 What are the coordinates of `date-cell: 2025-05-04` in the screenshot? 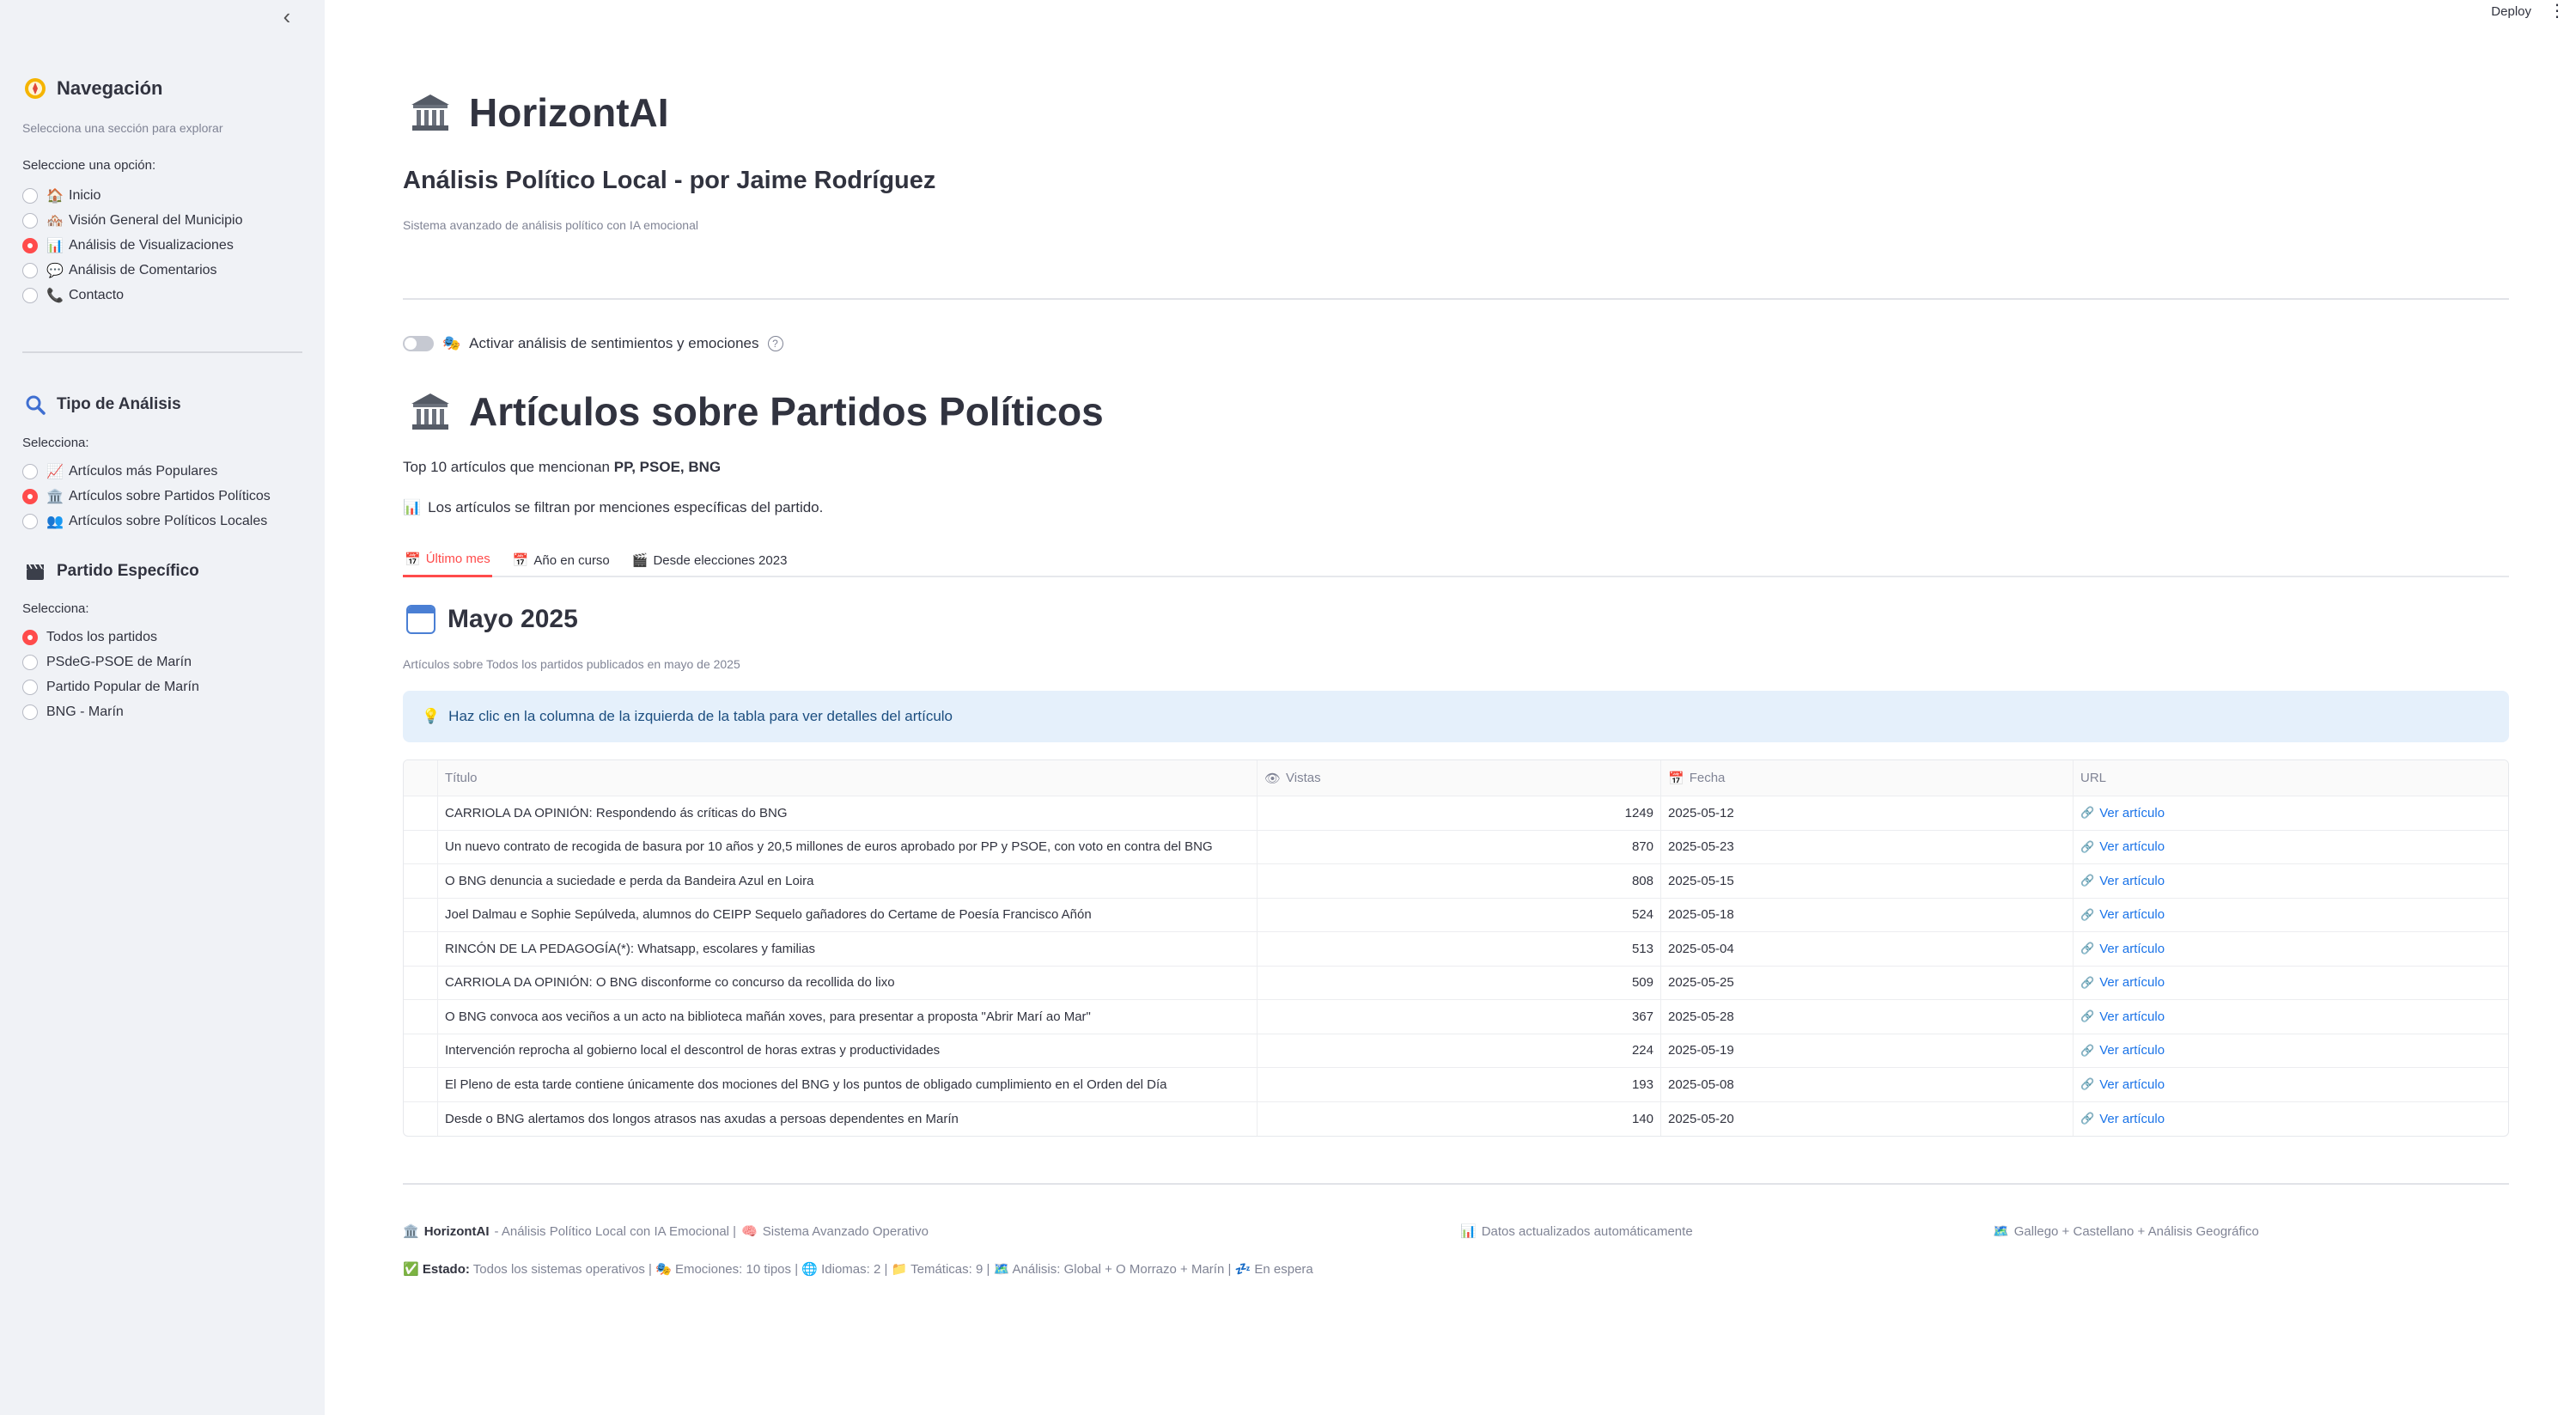 It's located at (1867, 949).